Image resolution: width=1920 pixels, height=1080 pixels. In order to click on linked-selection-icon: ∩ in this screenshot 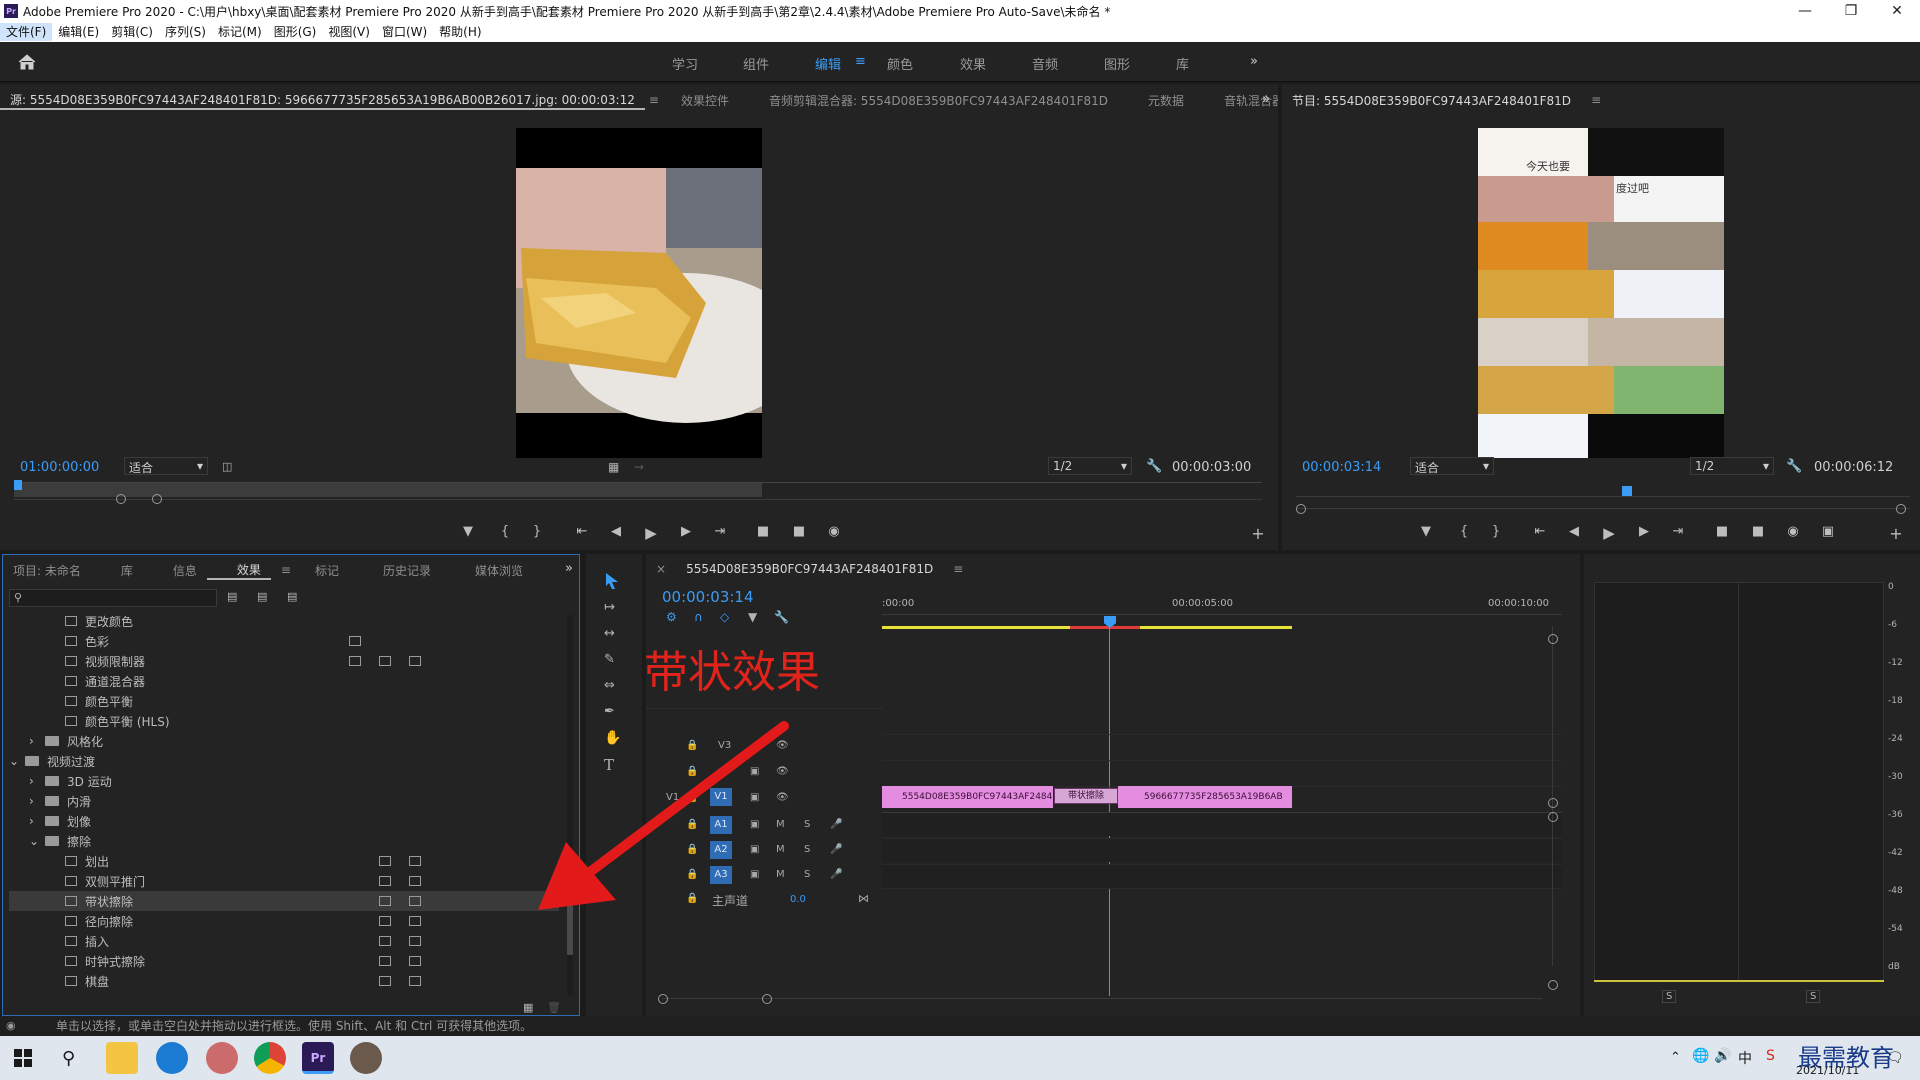, I will do `click(698, 617)`.